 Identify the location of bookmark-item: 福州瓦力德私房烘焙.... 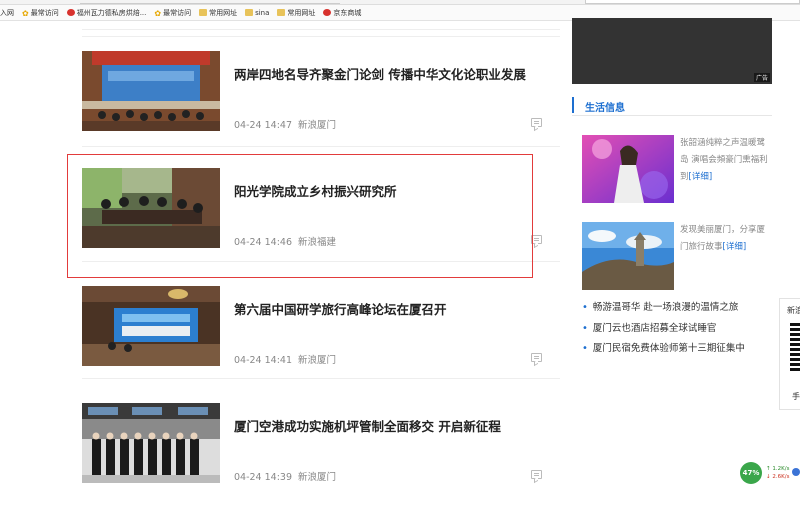
(106, 13).